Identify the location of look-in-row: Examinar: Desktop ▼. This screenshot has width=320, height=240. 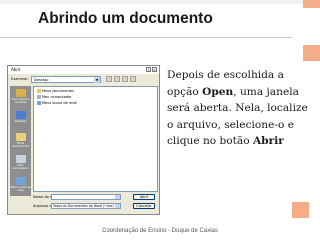
(84, 79).